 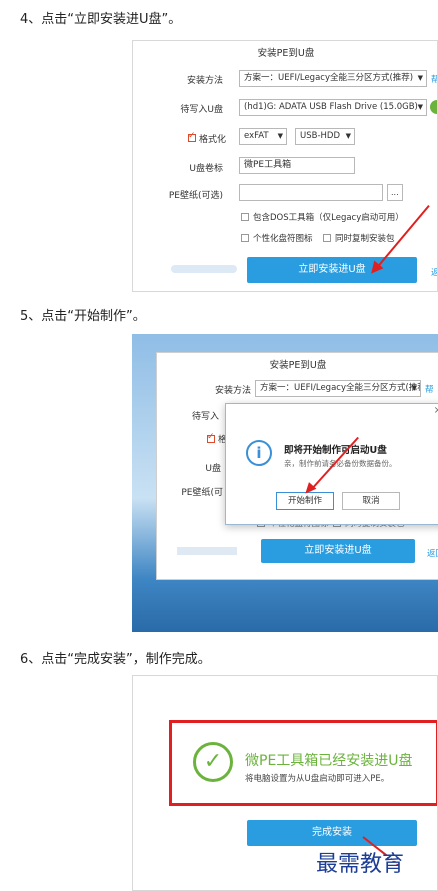 I want to click on close-icon: ×, so click(x=436, y=410).